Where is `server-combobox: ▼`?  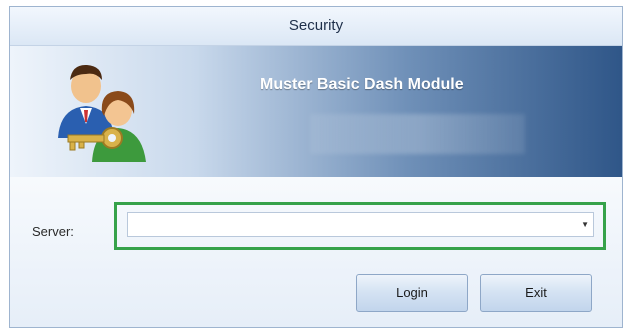 server-combobox: ▼ is located at coordinates (360, 224).